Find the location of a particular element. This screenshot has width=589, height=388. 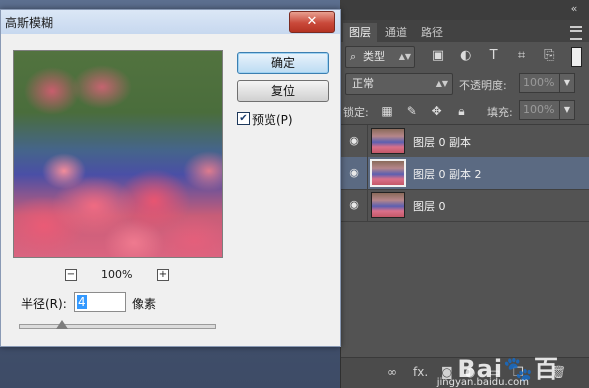

reset-button: 复位 is located at coordinates (283, 91).